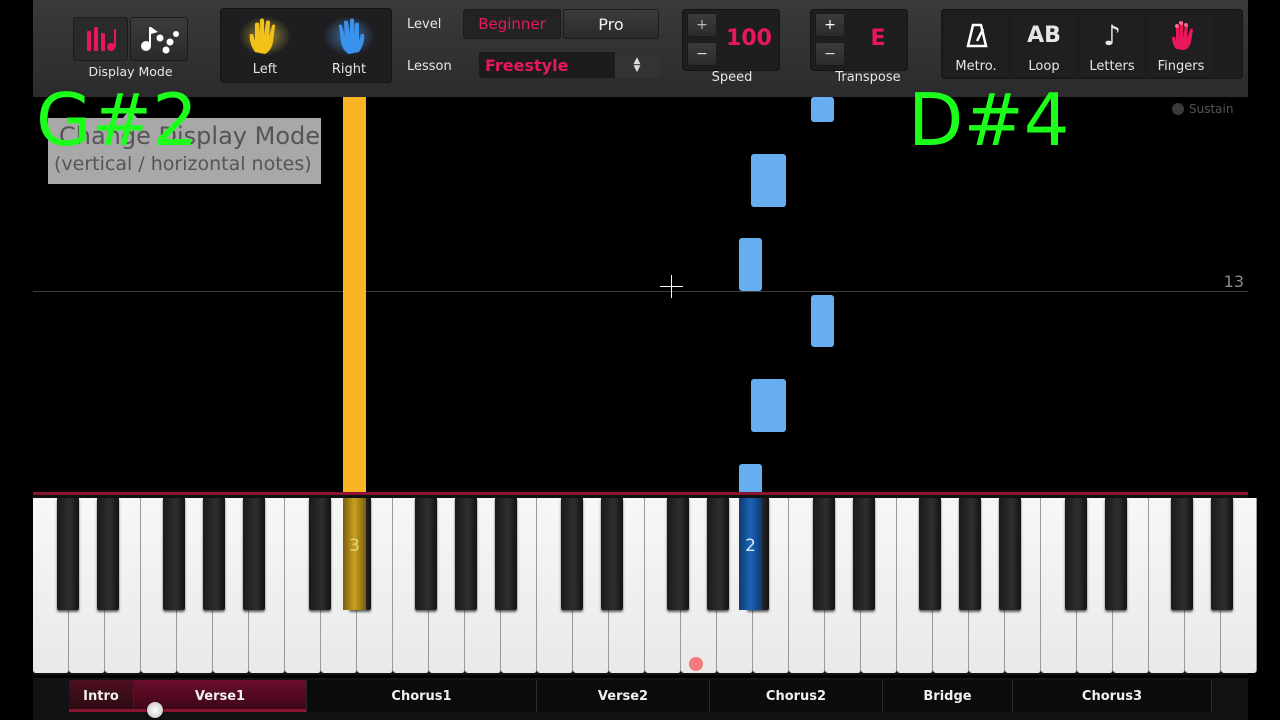  What do you see at coordinates (1044, 66) in the screenshot?
I see `loop-label: Loop` at bounding box center [1044, 66].